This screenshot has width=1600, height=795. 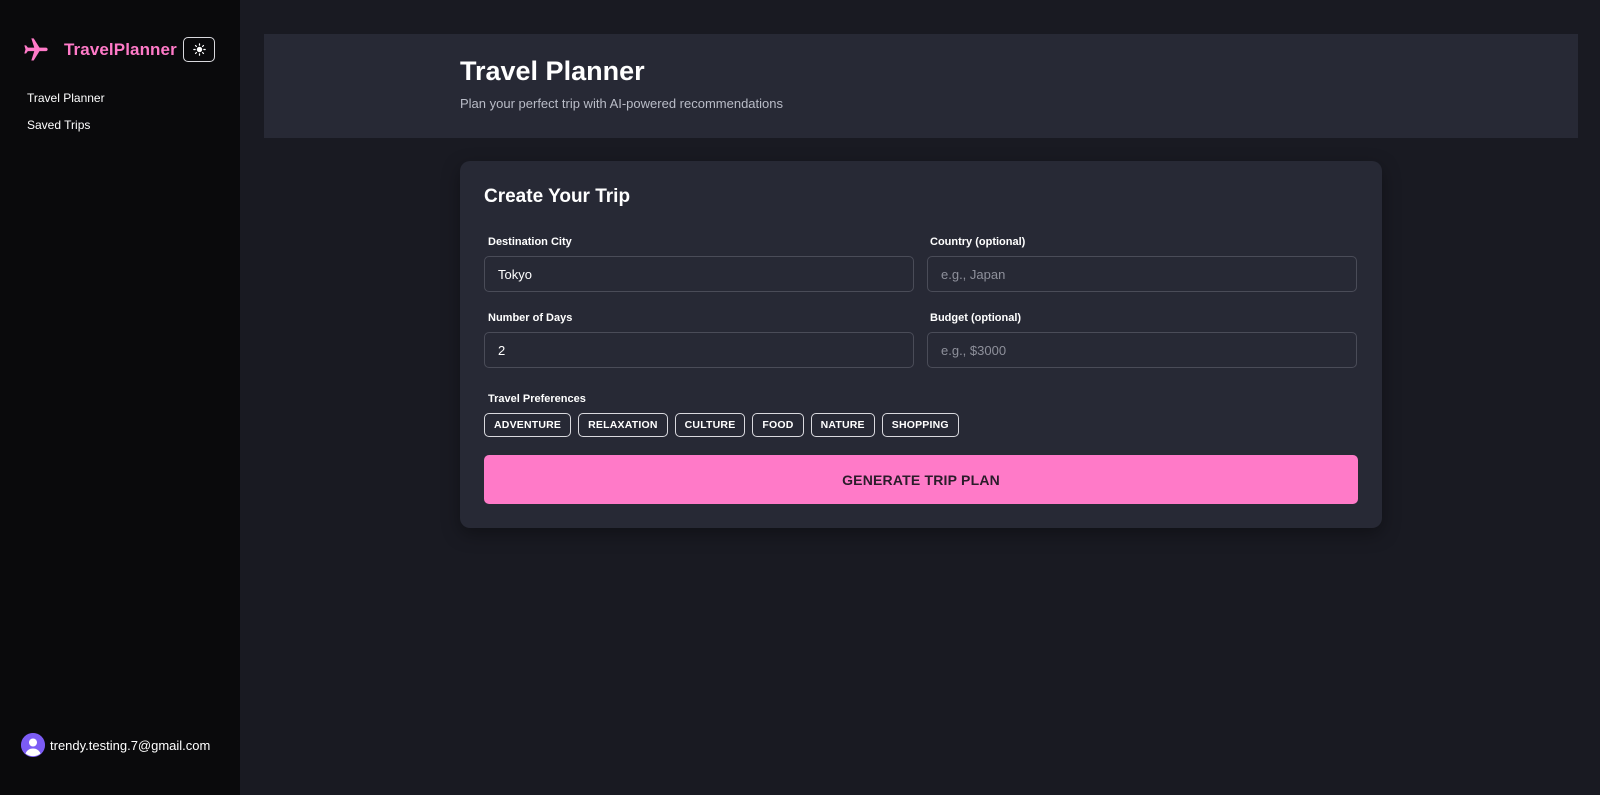 I want to click on user-avatar-icon, so click(x=33, y=745).